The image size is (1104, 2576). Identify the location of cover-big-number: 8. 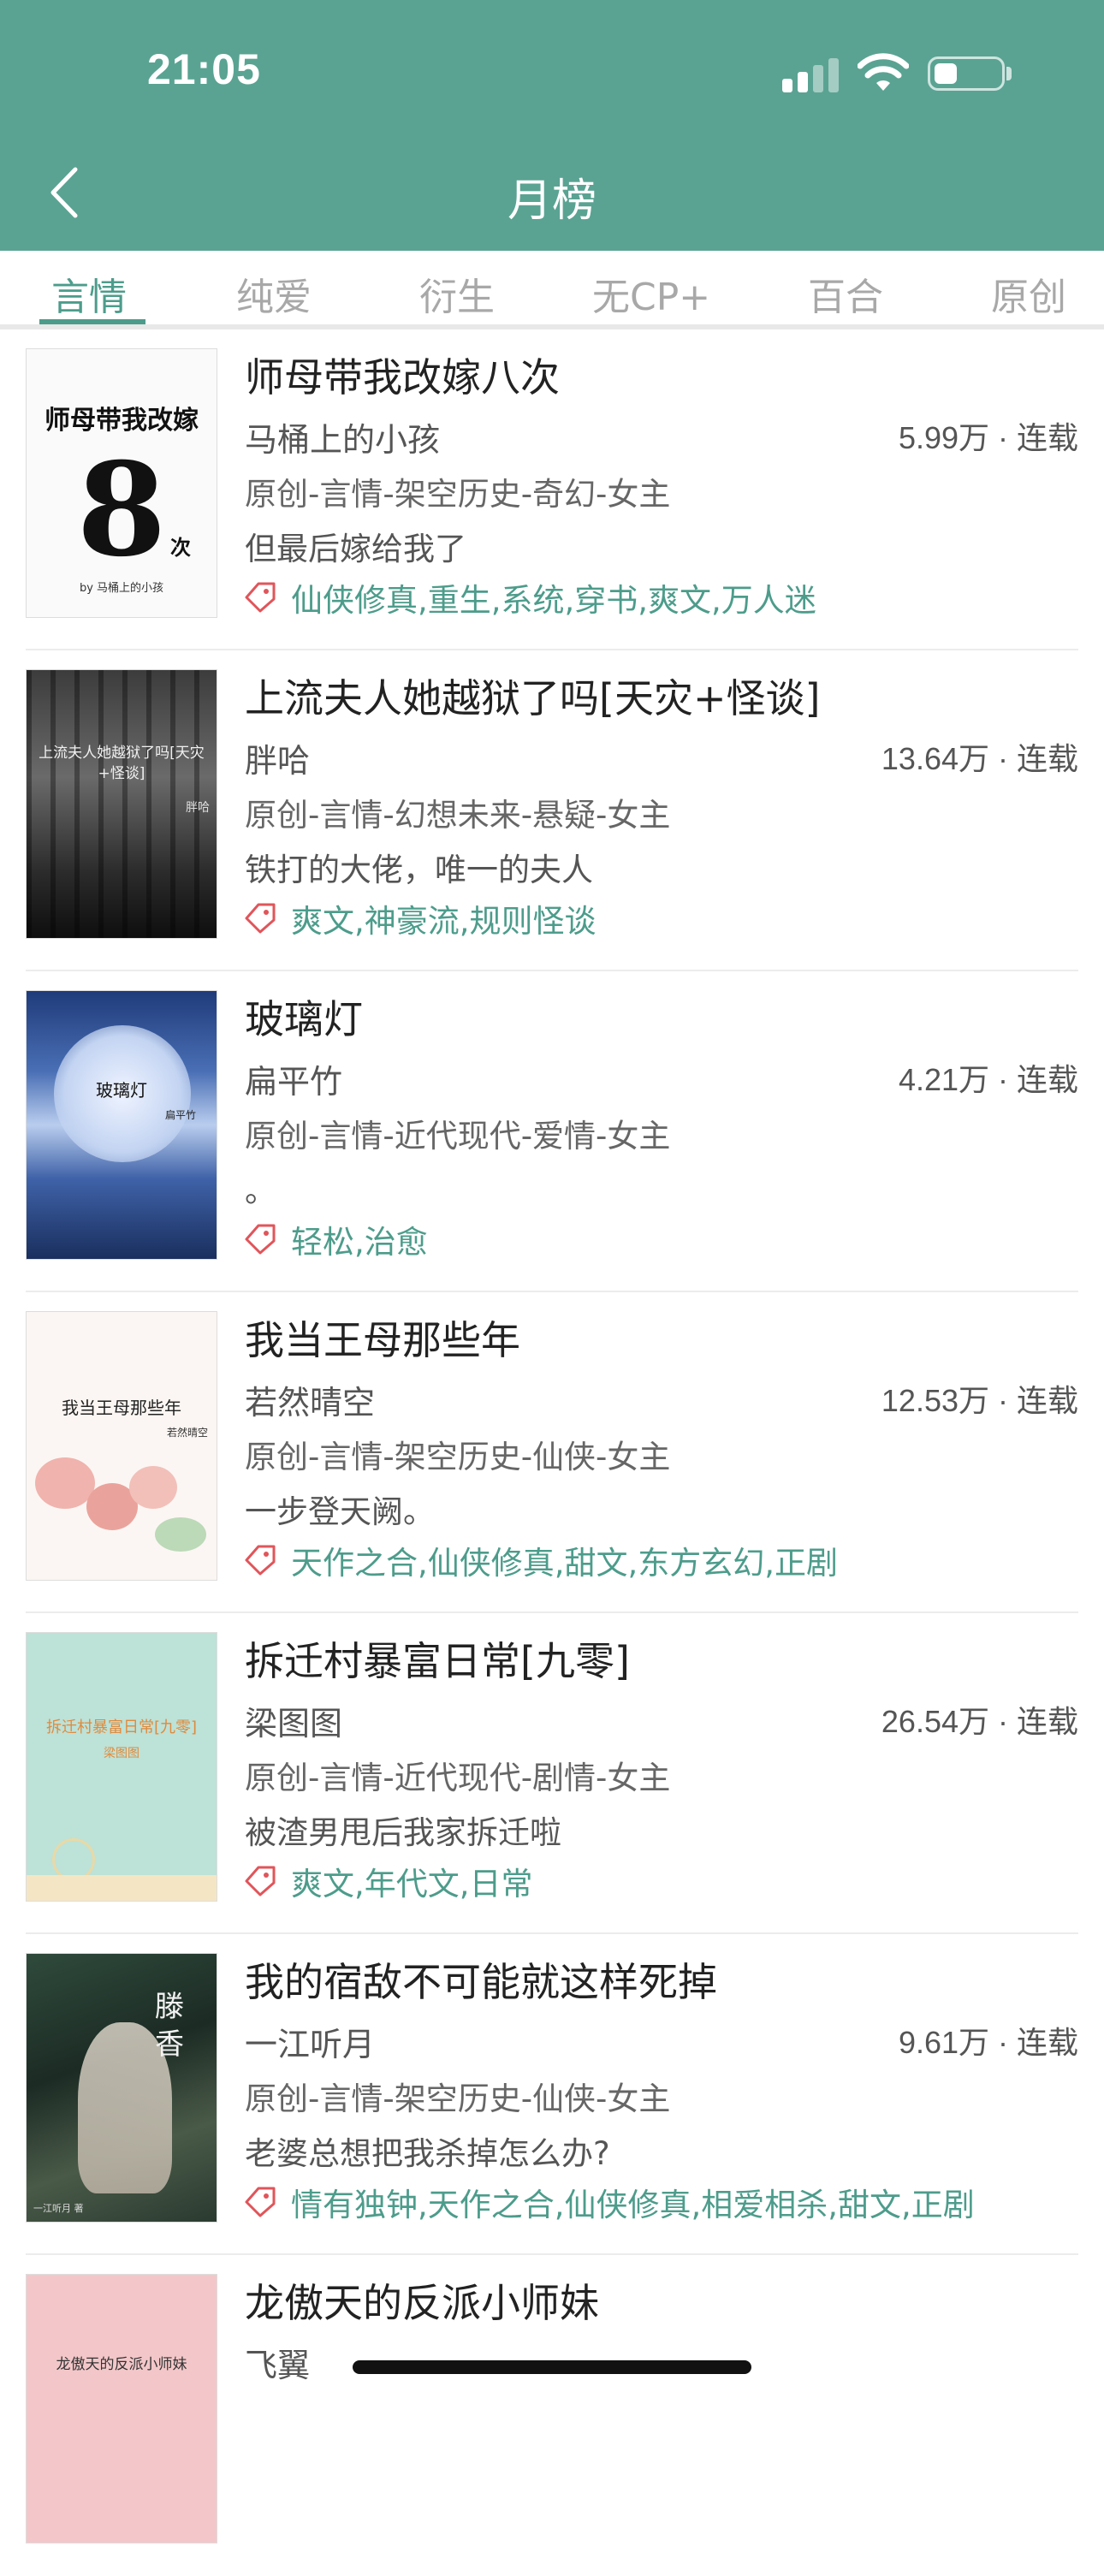
(121, 510).